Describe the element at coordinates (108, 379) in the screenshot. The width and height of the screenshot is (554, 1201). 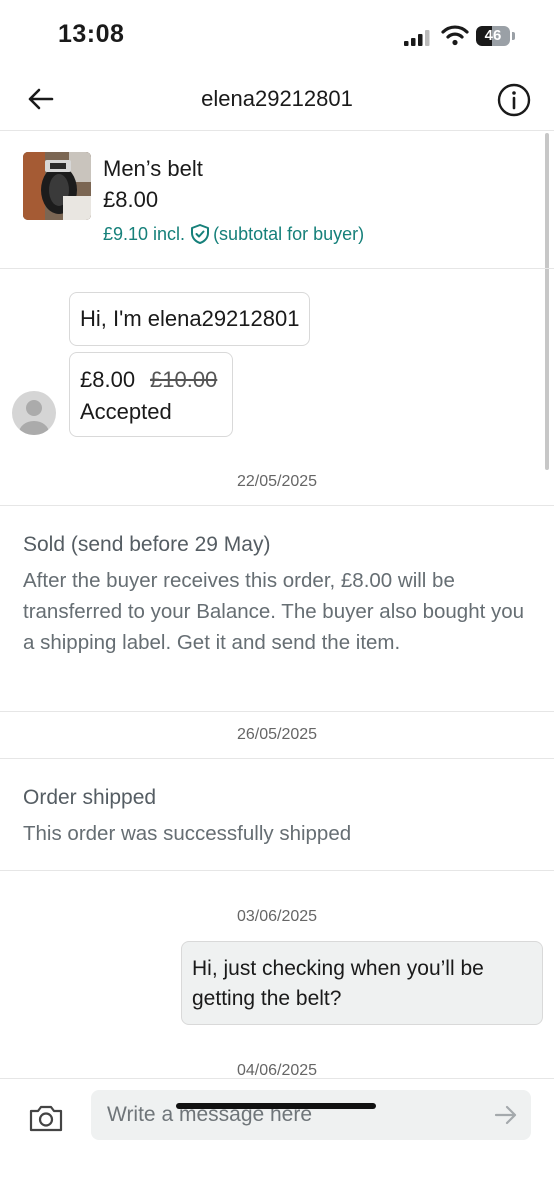
I see `offer-price: £8.00` at that location.